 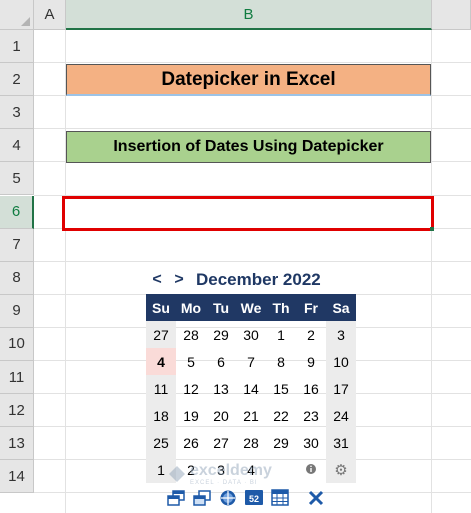 I want to click on info-cell, so click(x=311, y=469).